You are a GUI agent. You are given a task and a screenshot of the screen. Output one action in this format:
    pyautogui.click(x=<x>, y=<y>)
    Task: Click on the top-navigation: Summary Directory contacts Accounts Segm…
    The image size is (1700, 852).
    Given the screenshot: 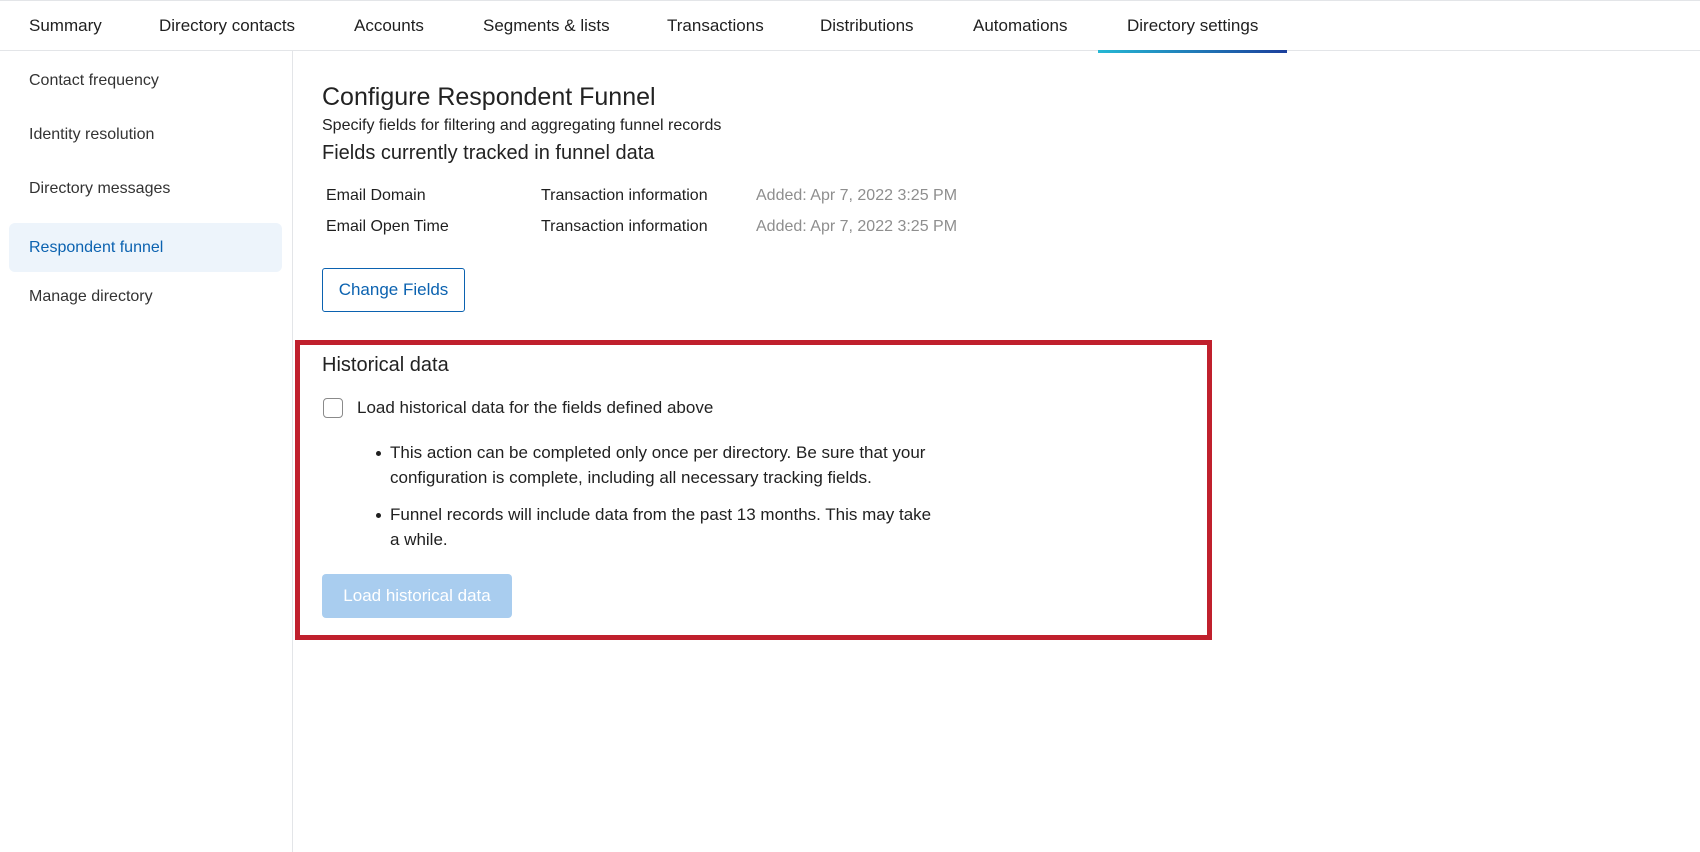 What is the action you would take?
    pyautogui.click(x=850, y=26)
    